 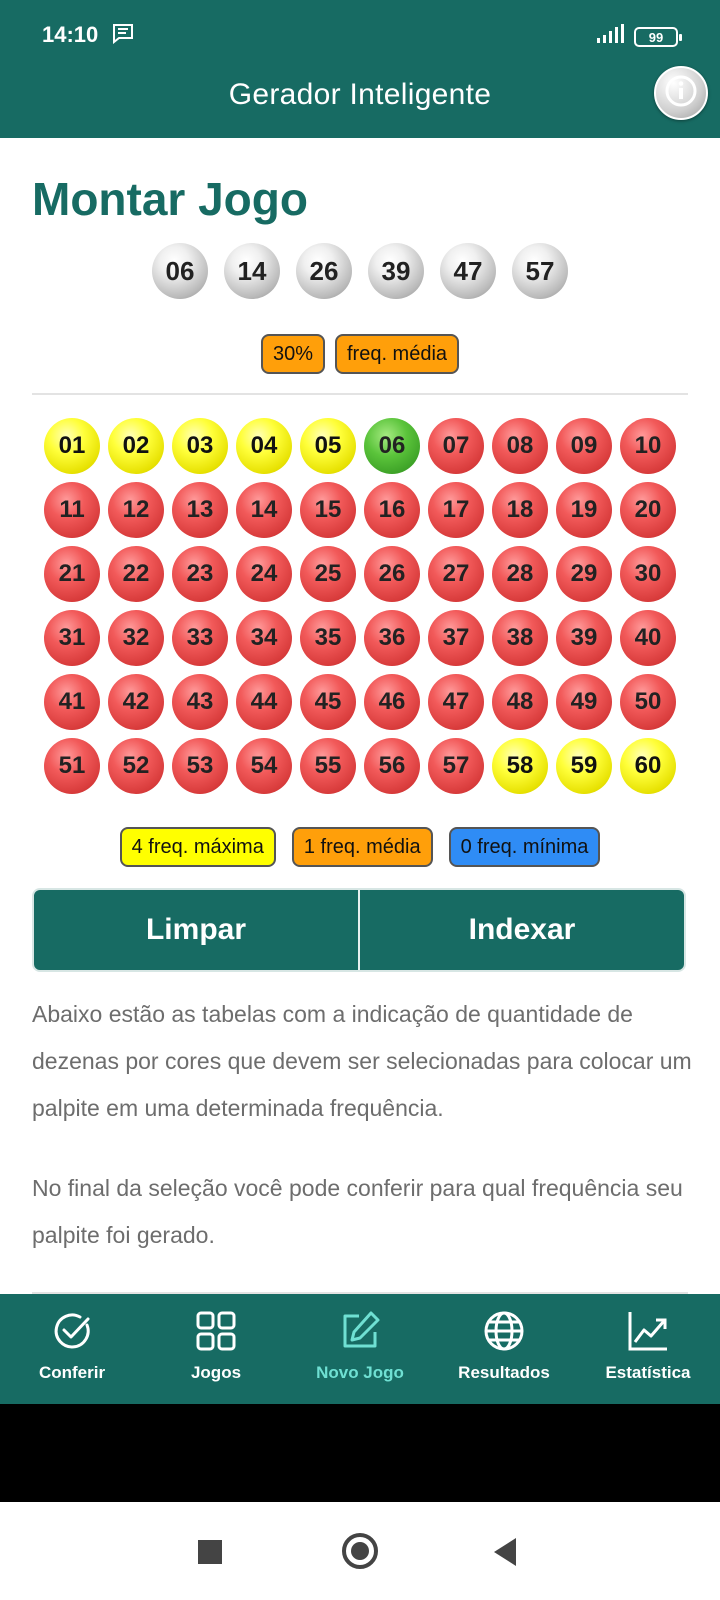 I want to click on status-icons: 99, so click(x=639, y=37).